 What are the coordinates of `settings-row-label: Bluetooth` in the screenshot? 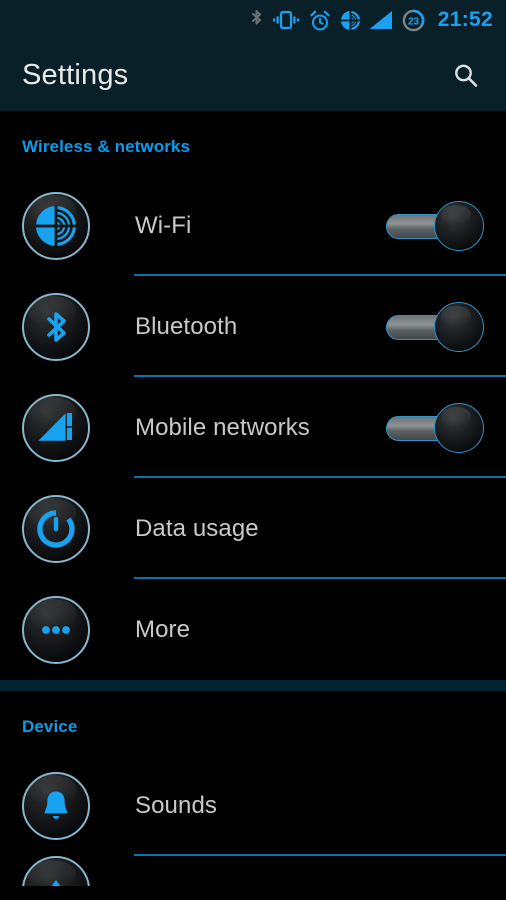 It's located at (186, 326).